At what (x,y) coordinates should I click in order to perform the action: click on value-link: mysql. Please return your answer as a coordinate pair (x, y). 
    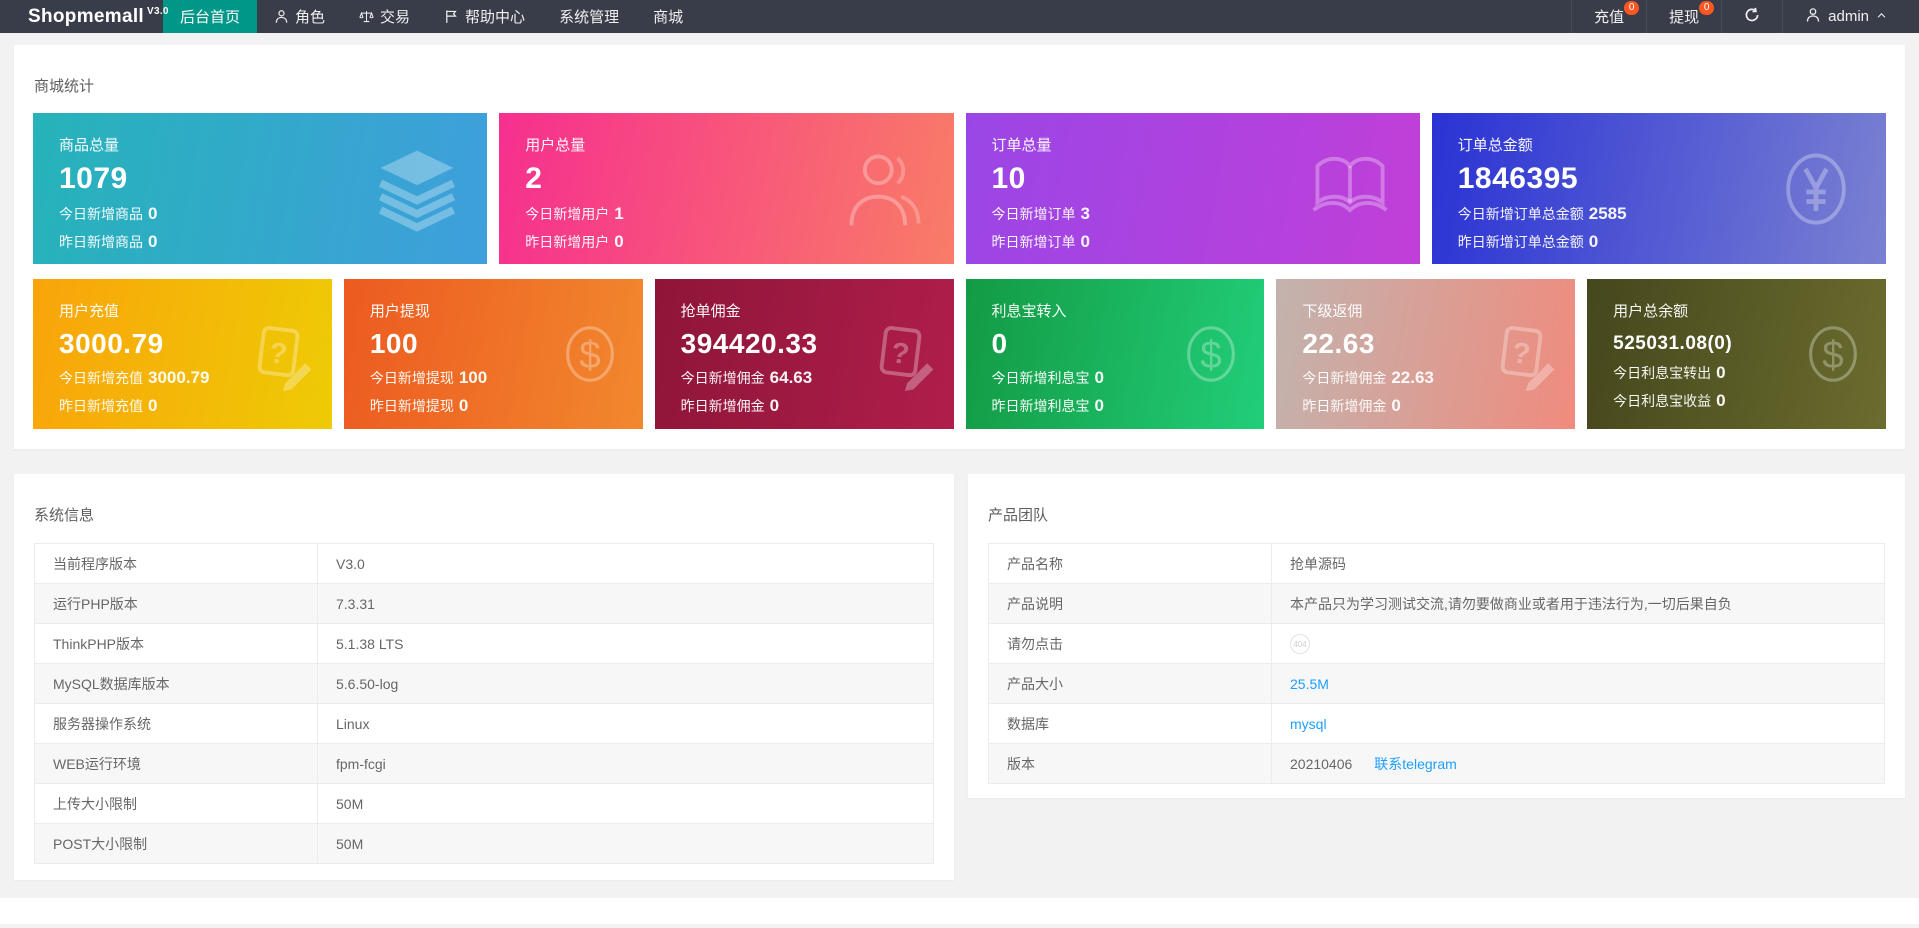
    Looking at the image, I should click on (1308, 724).